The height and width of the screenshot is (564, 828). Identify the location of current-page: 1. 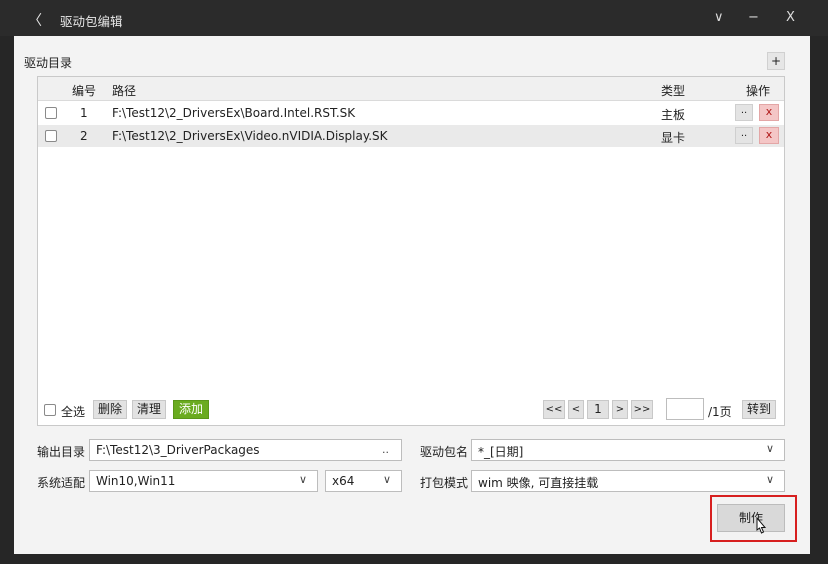
(598, 409).